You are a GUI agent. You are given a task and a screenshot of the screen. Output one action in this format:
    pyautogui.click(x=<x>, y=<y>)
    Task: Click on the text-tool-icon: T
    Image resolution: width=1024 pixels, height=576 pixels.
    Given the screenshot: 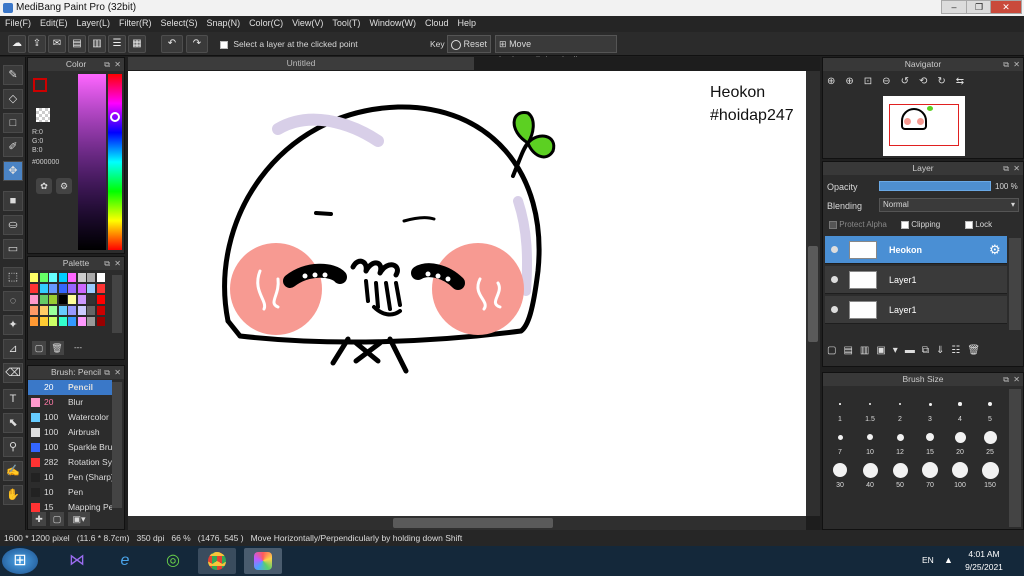 What is the action you would take?
    pyautogui.click(x=13, y=399)
    